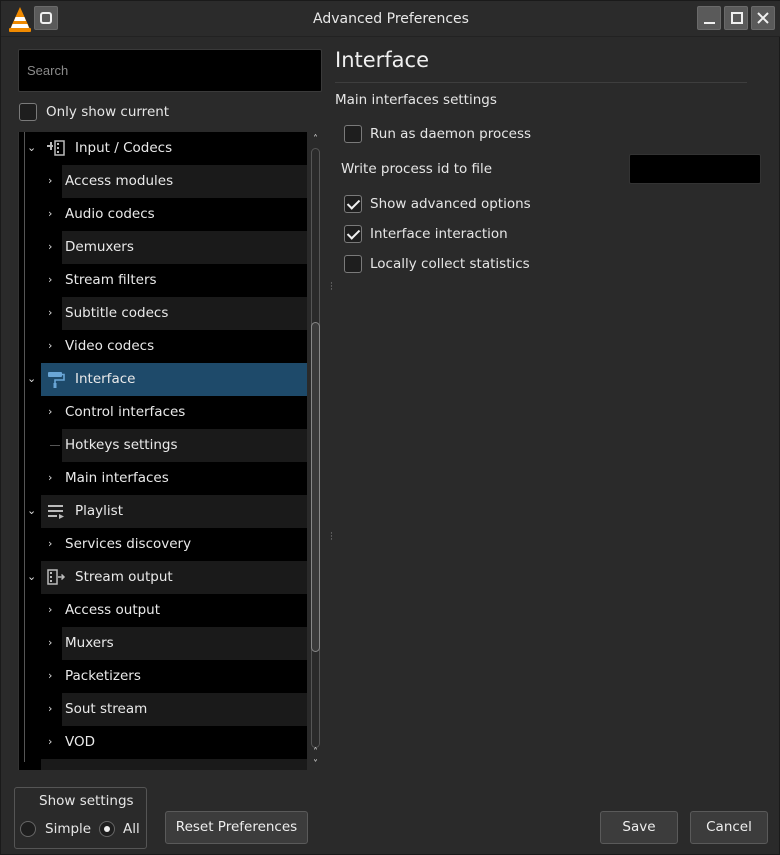  I want to click on tree-item-label: Input / Codecs, so click(124, 148).